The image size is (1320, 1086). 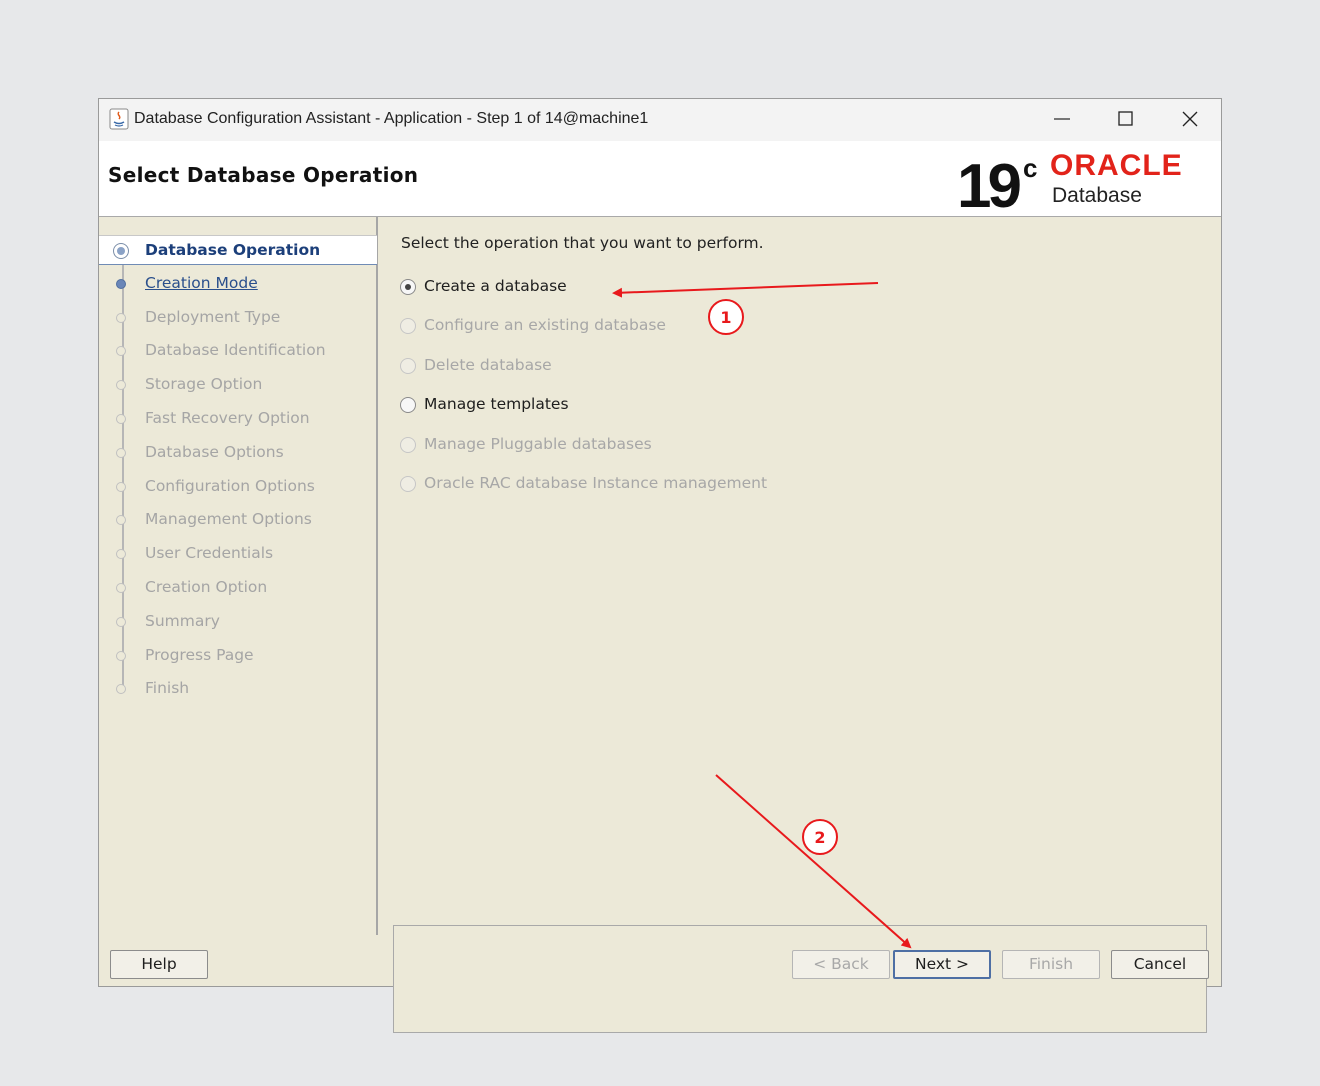 I want to click on option-manage-templates: Manage templates, so click(x=610, y=407).